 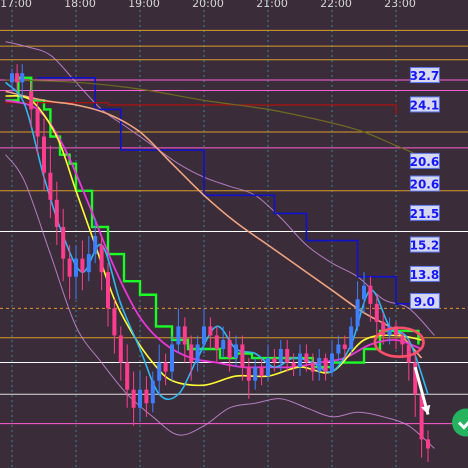 I want to click on time-tick-label: 18:00, so click(x=80, y=5).